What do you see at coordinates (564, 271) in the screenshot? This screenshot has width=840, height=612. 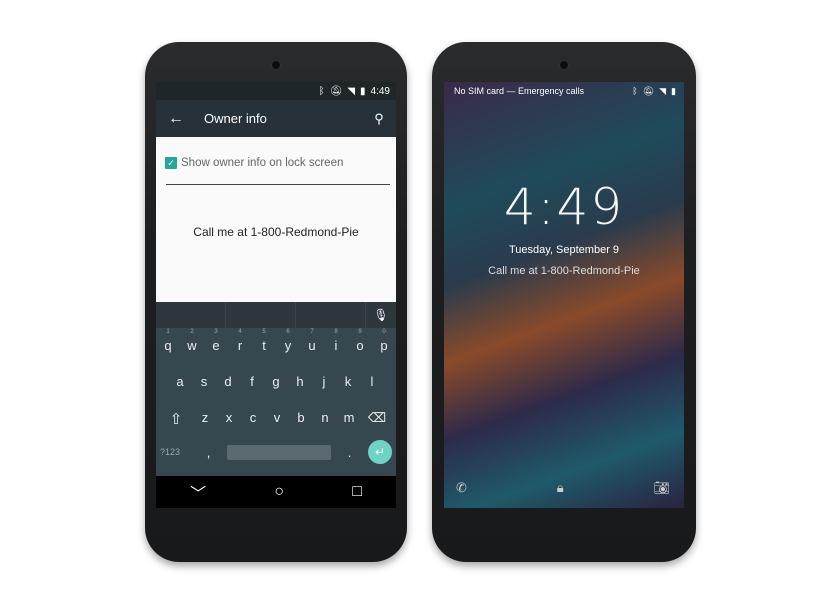 I see `owner-info-text: Call me at 1-800-Redmond-Pie` at bounding box center [564, 271].